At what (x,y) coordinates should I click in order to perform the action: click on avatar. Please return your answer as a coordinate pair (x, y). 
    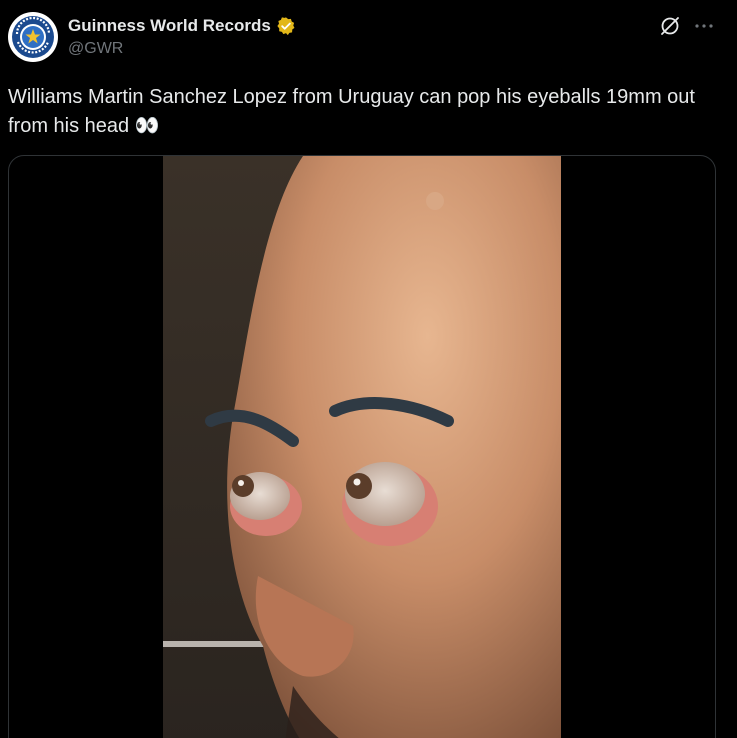
    Looking at the image, I should click on (33, 37).